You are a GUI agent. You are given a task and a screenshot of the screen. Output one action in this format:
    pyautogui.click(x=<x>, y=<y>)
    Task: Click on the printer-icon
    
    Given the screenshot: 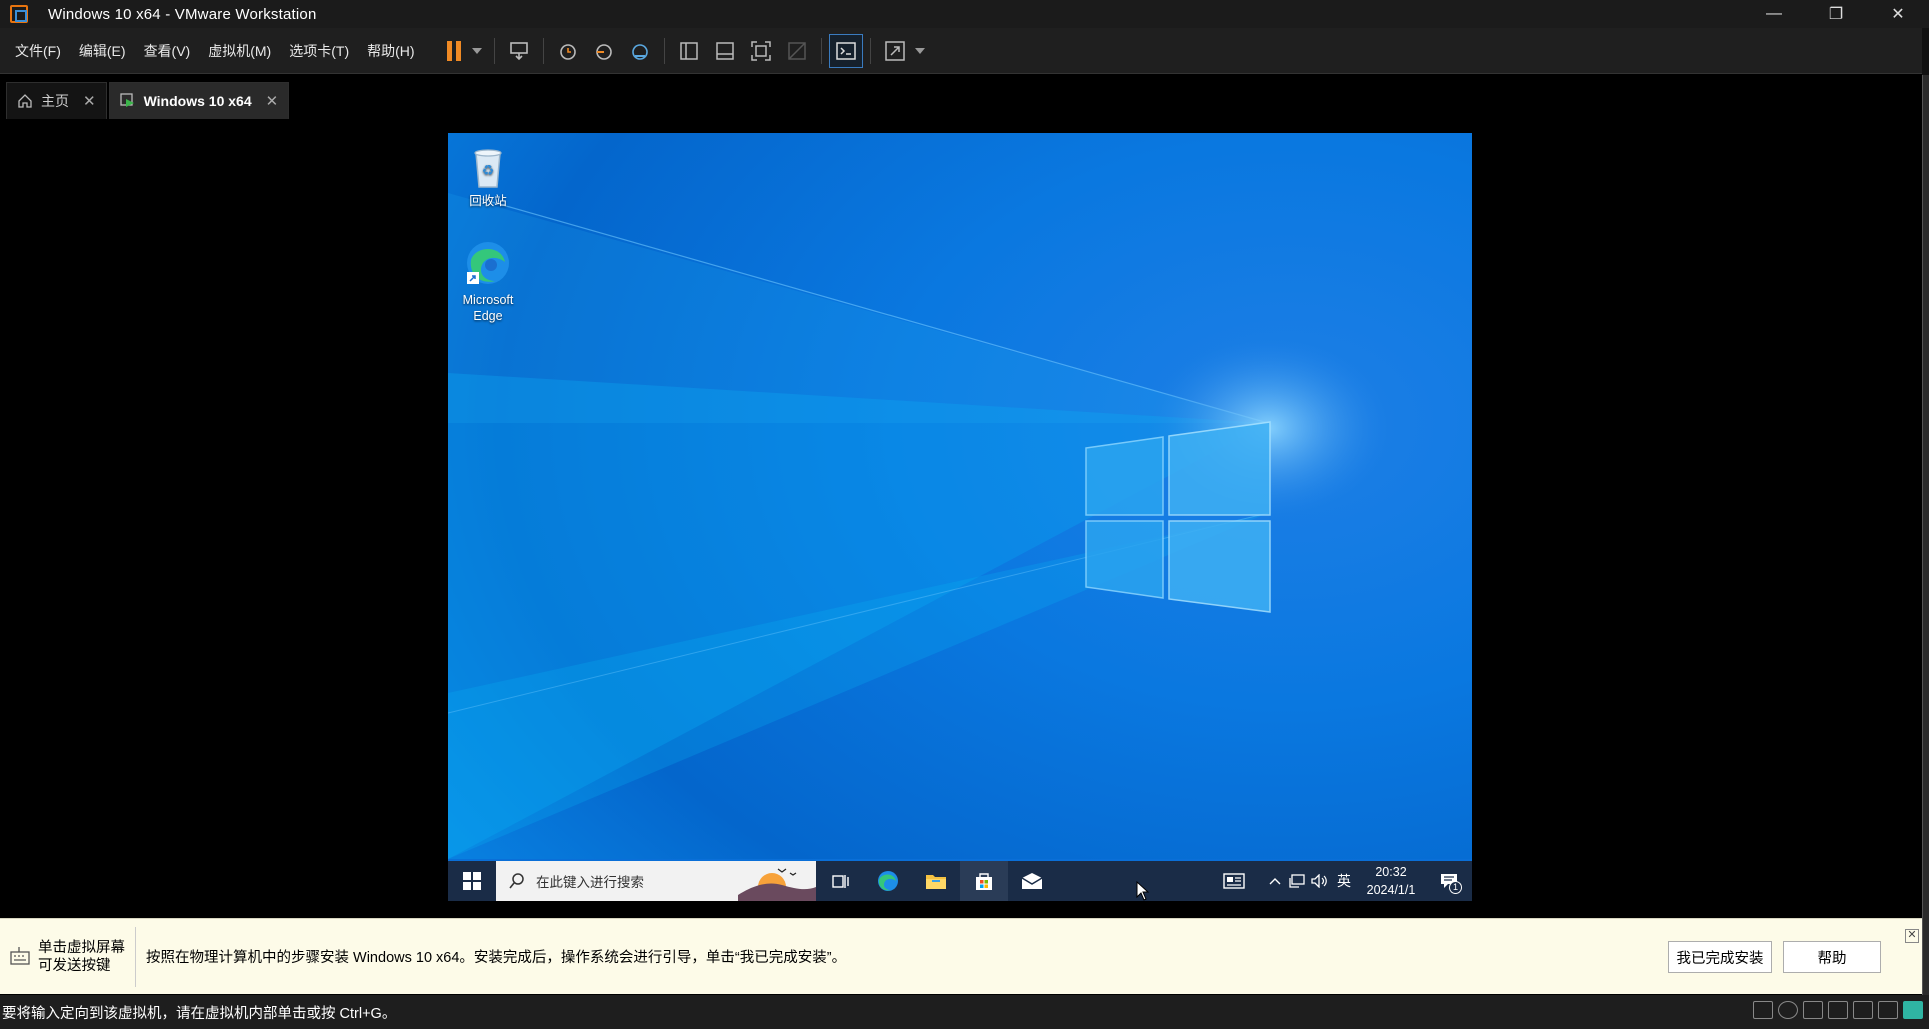 What is the action you would take?
    pyautogui.click(x=1863, y=1010)
    